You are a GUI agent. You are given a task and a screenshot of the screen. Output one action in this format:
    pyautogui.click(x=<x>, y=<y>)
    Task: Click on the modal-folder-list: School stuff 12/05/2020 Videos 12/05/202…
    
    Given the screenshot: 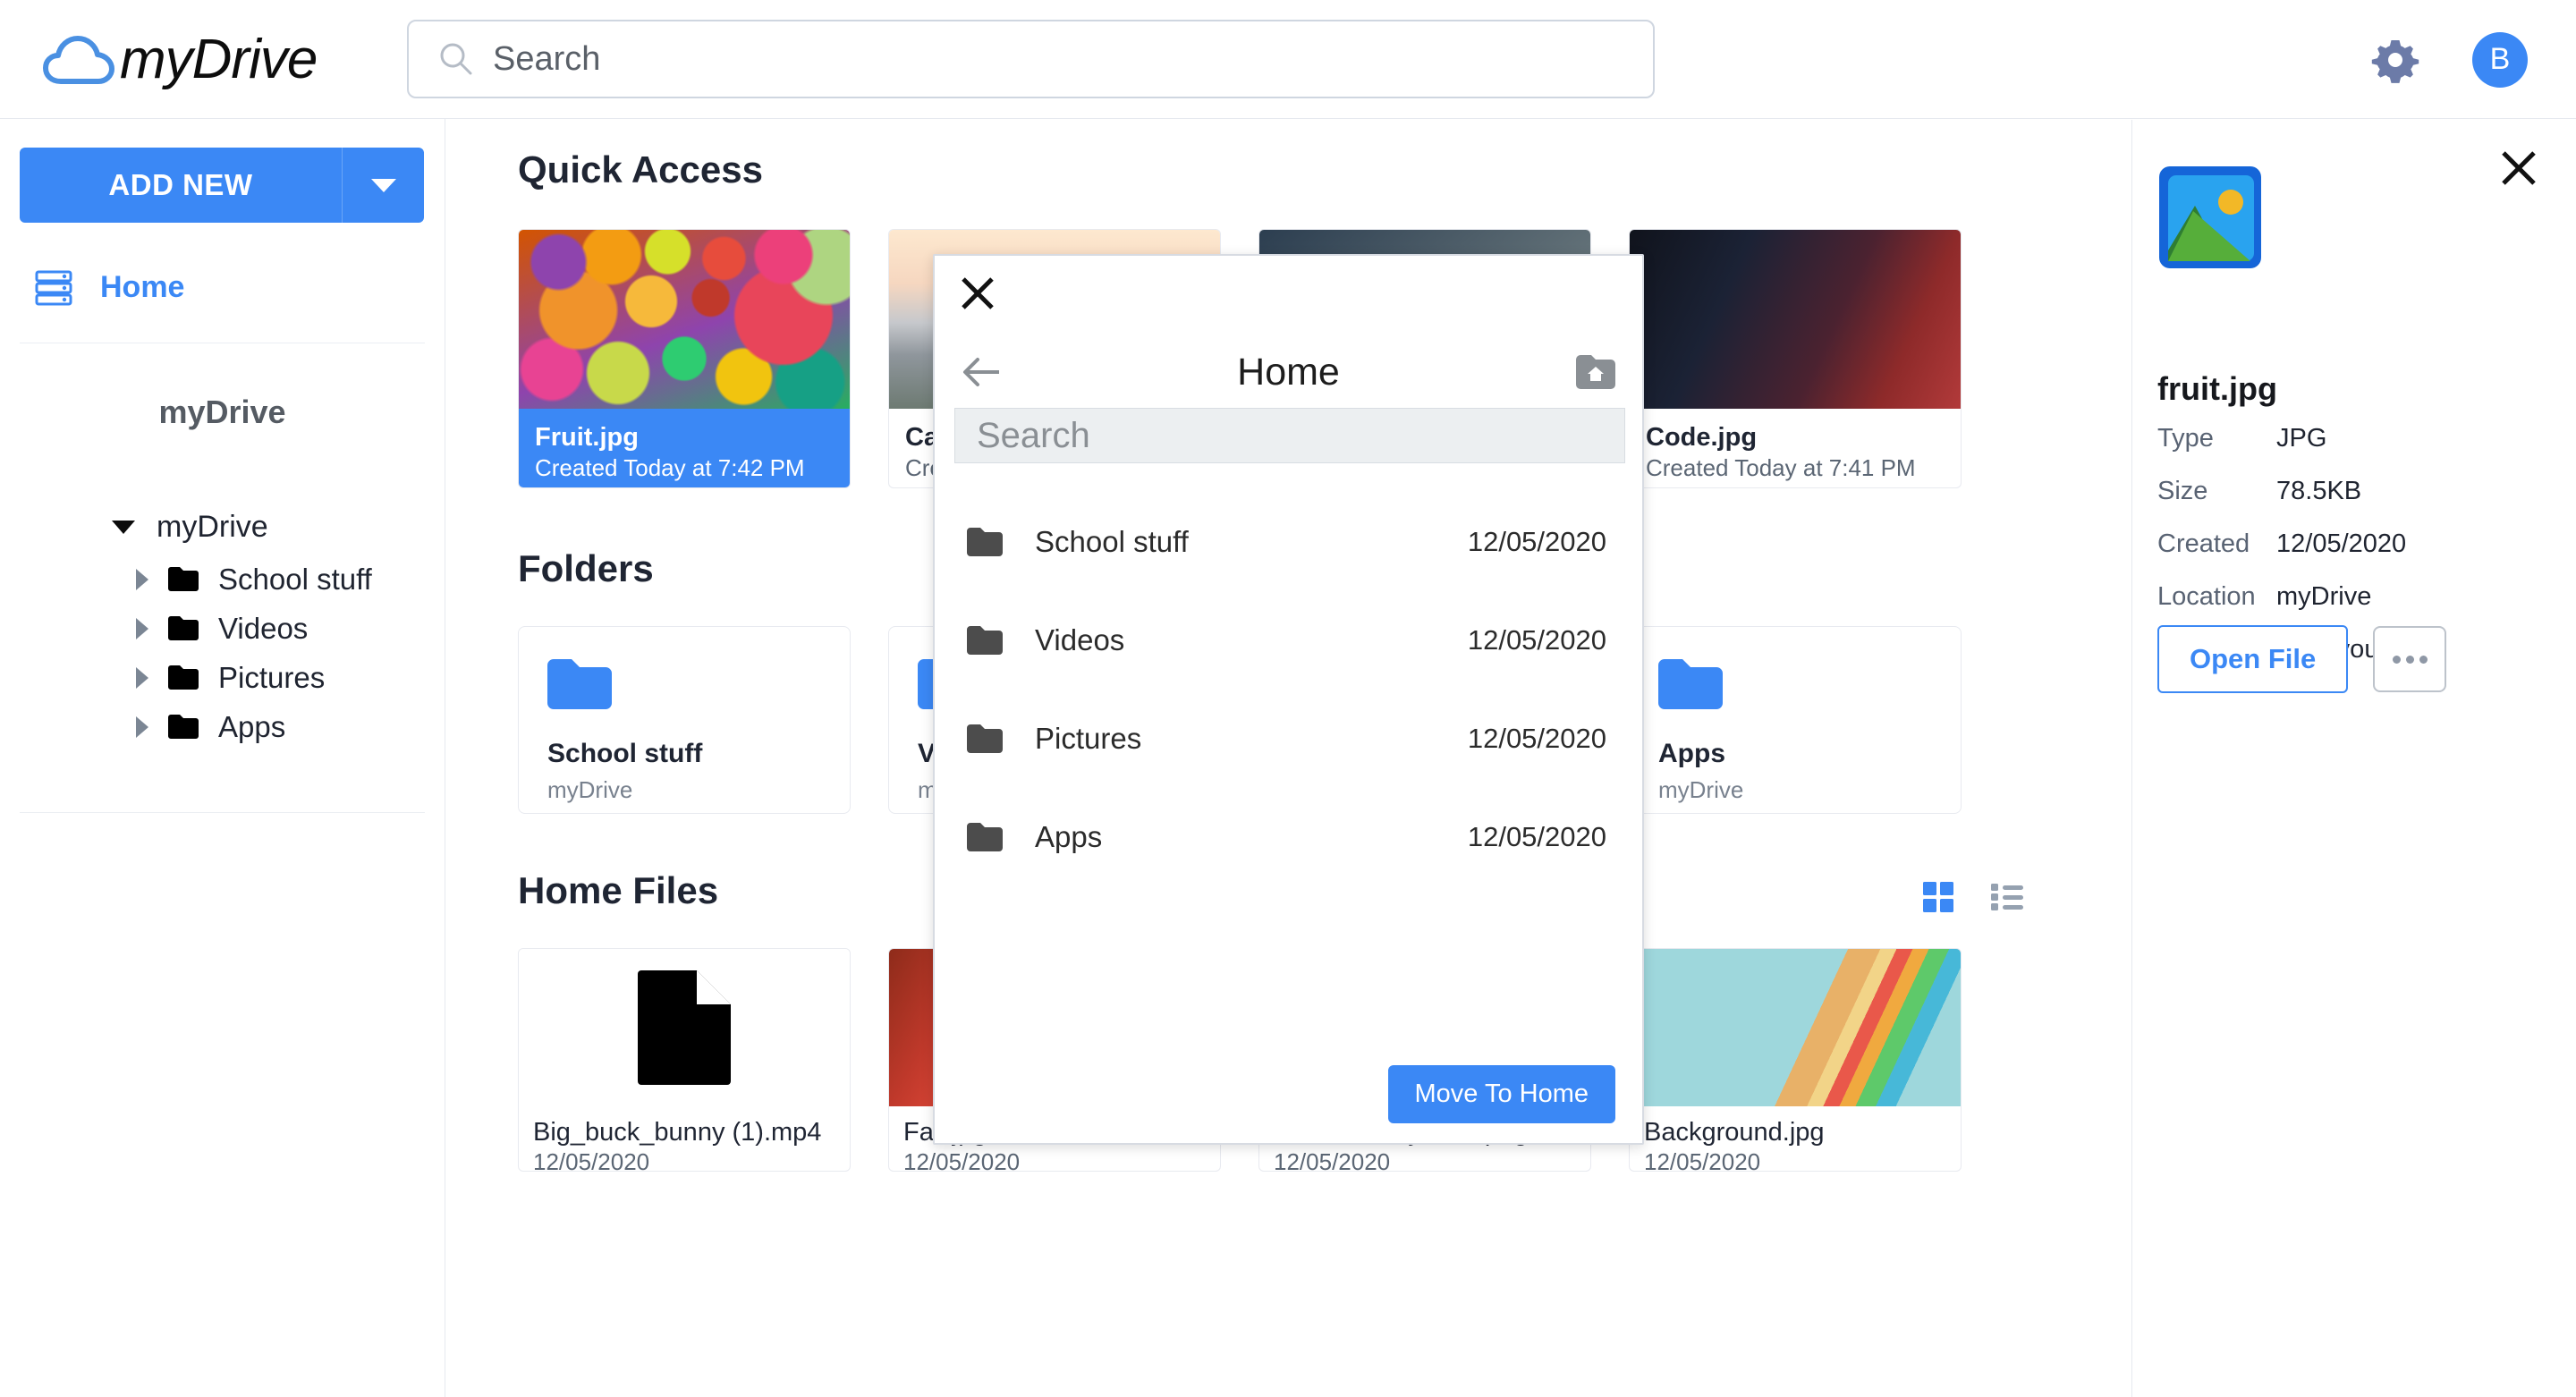 What is the action you would take?
    pyautogui.click(x=1288, y=689)
    